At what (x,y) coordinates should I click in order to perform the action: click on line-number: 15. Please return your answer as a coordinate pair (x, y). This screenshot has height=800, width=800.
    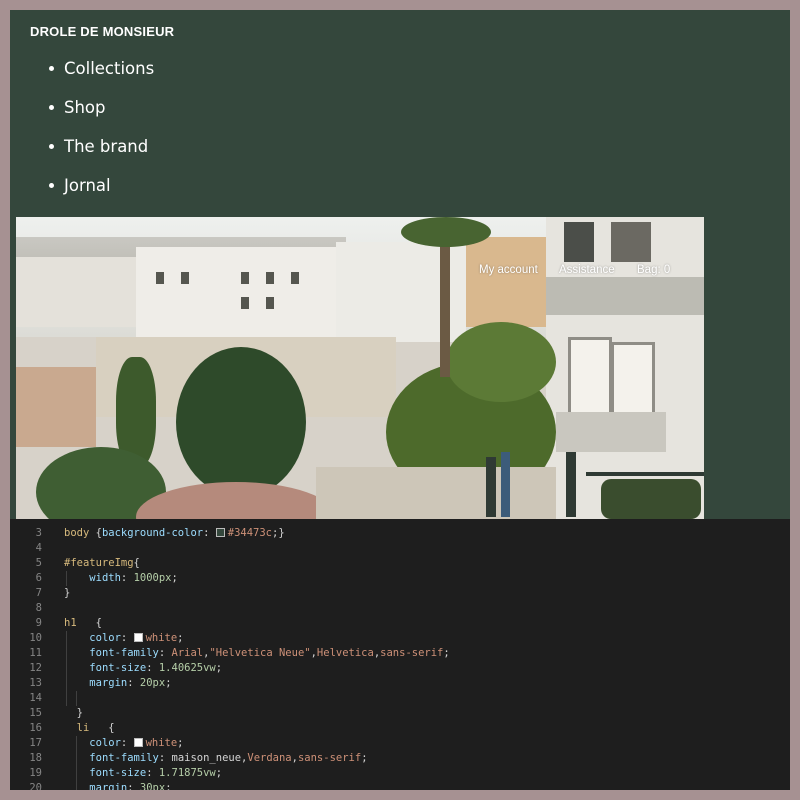
    Looking at the image, I should click on (35, 713).